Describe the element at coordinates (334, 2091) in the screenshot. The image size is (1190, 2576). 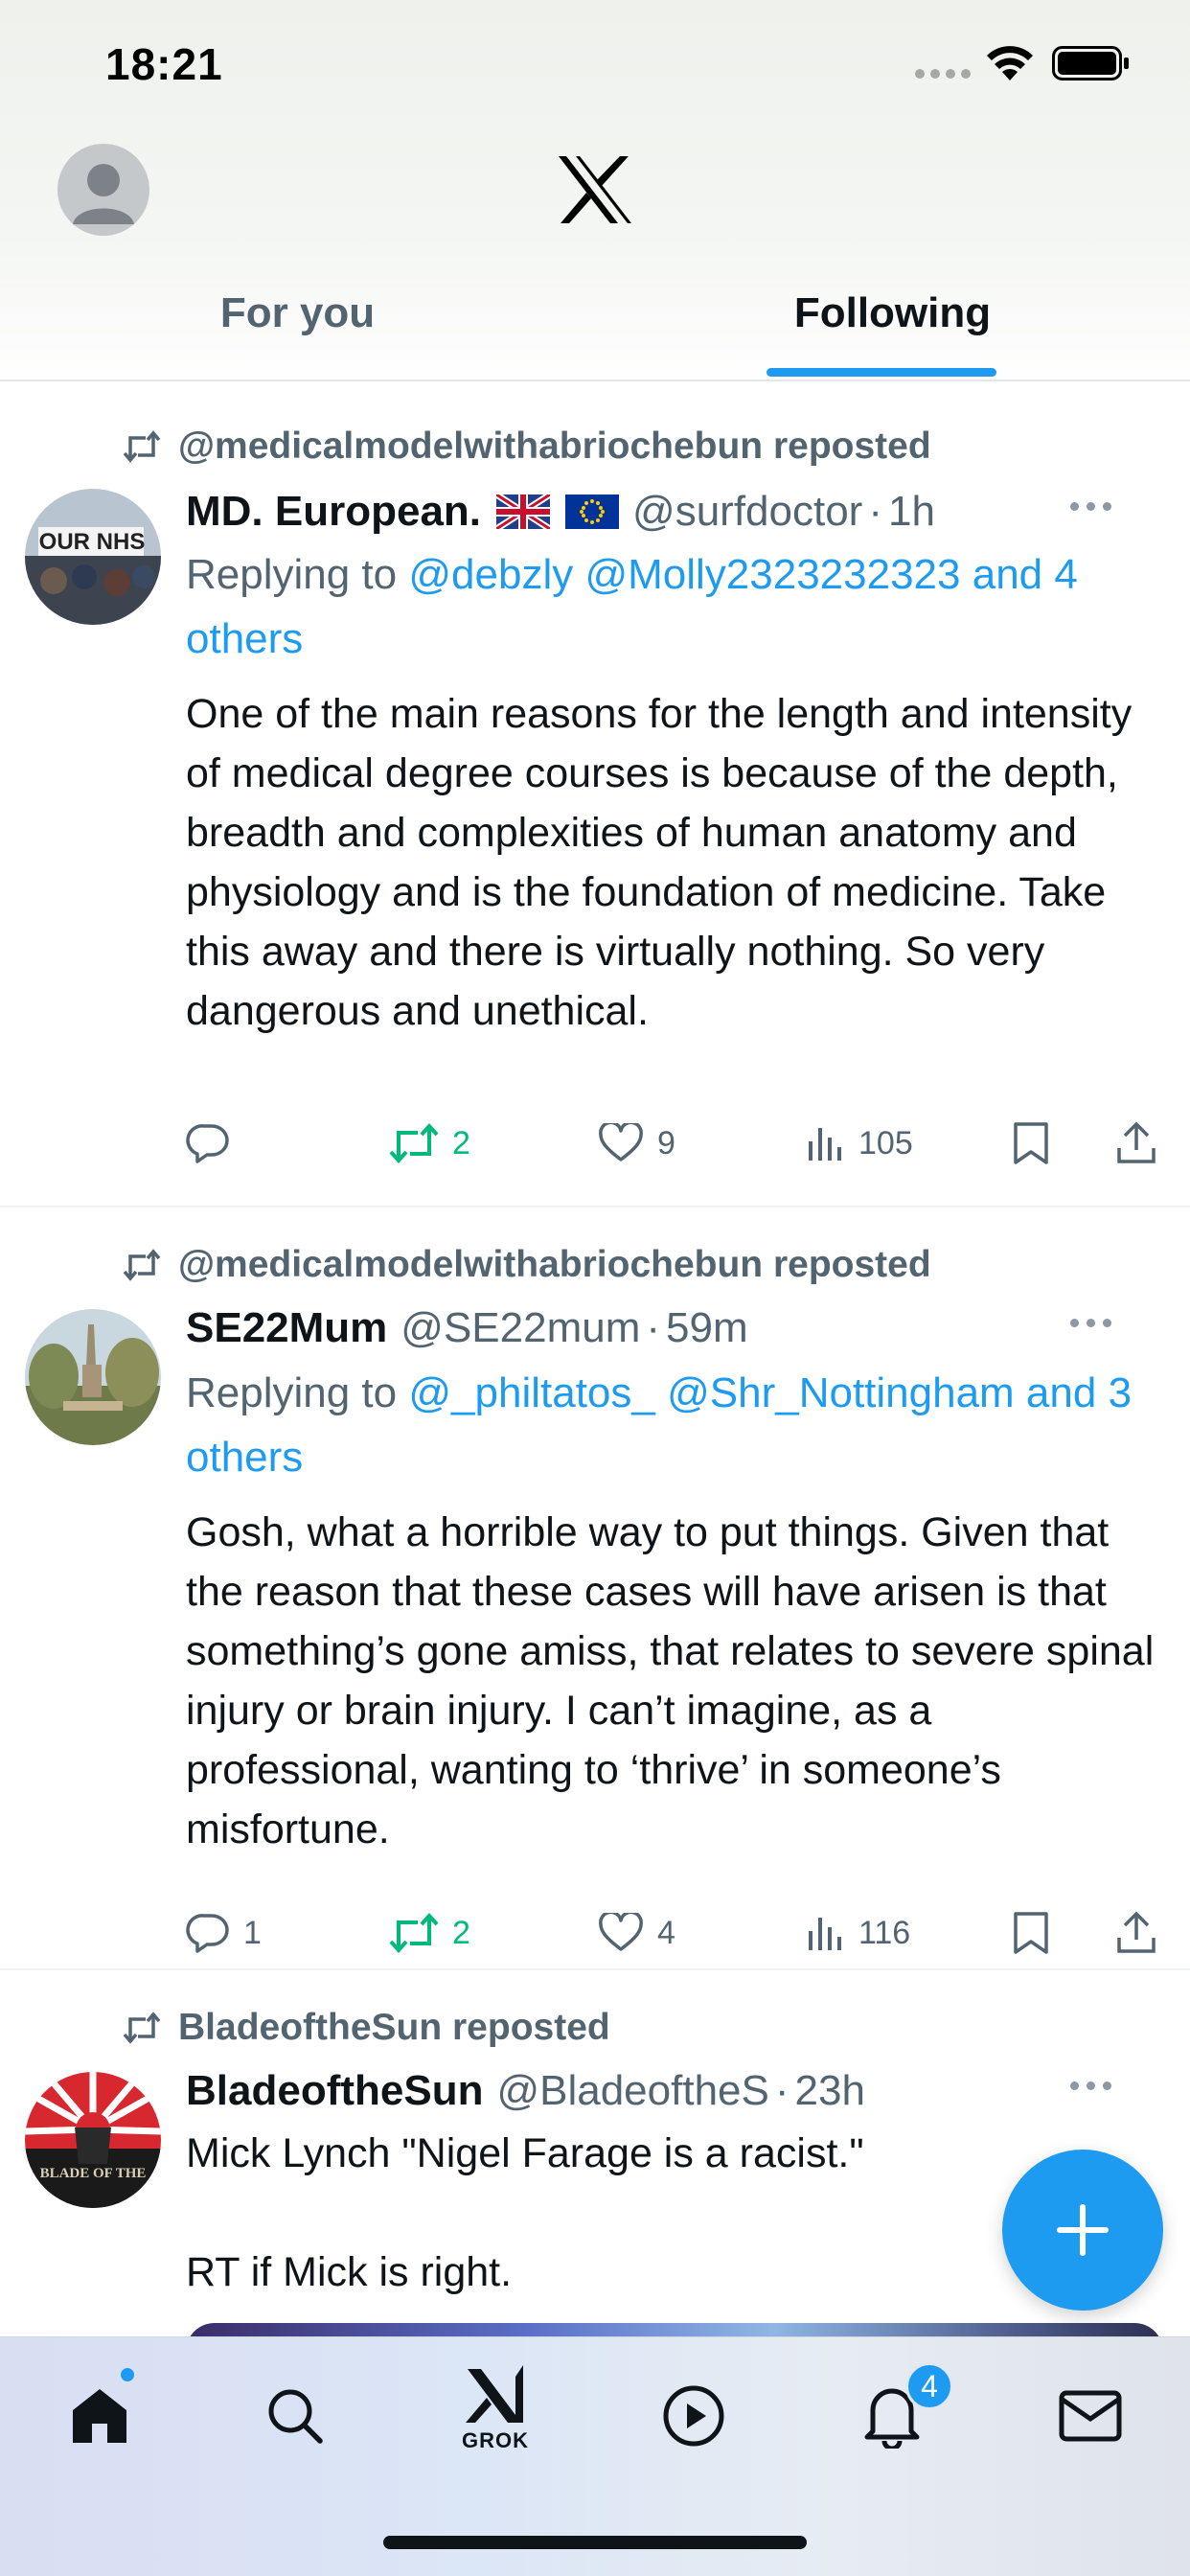
I see `display-name: BladeoftheSun` at that location.